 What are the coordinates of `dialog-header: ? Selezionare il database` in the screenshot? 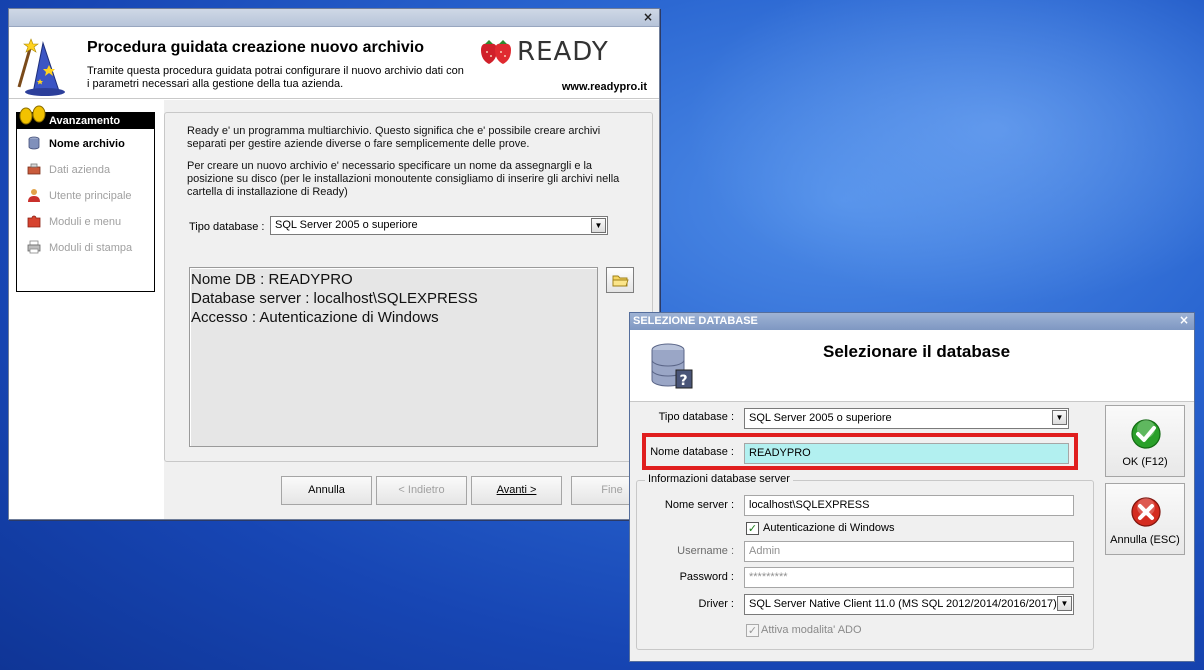 It's located at (912, 366).